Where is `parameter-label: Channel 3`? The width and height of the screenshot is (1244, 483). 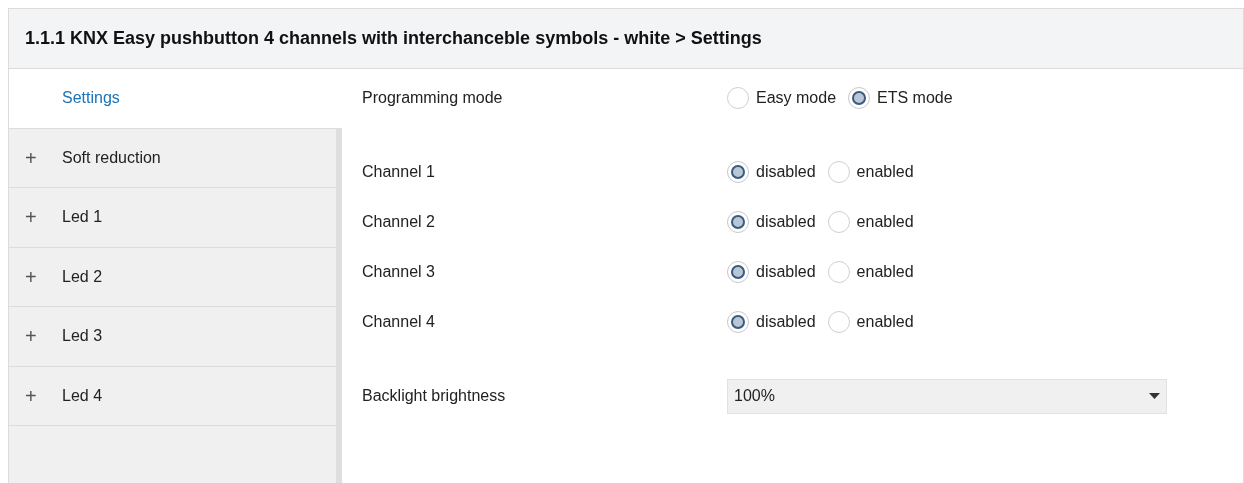
parameter-label: Channel 3 is located at coordinates (399, 272).